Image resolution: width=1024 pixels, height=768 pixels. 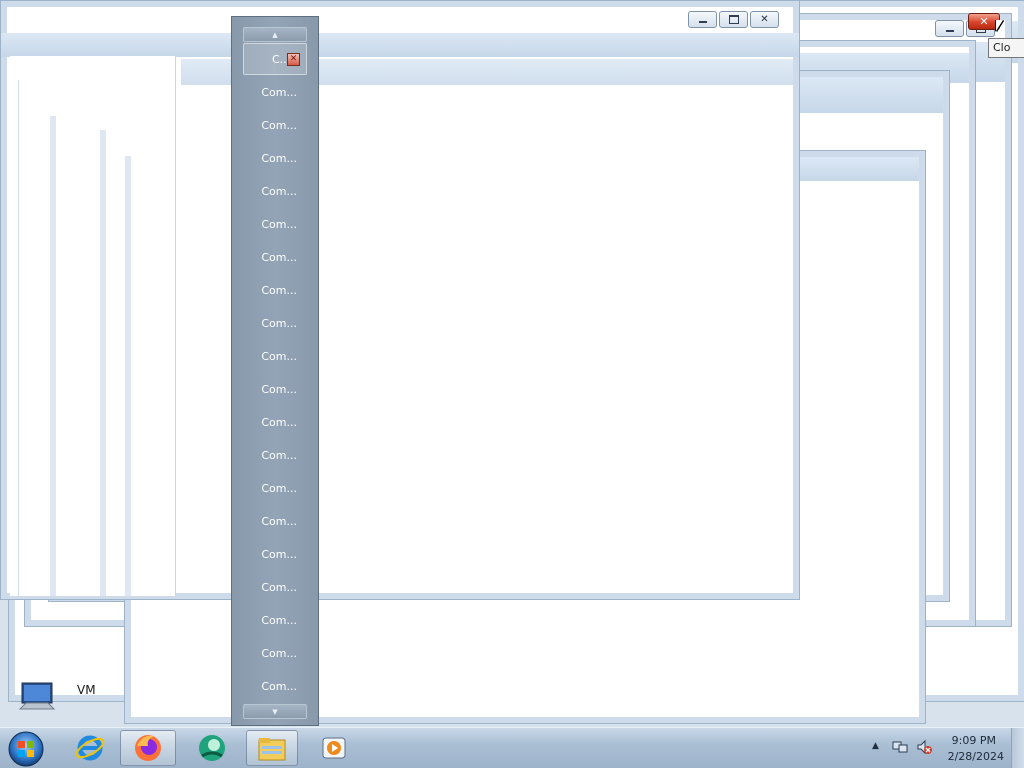 I want to click on close-button: ✕, so click(x=764, y=19).